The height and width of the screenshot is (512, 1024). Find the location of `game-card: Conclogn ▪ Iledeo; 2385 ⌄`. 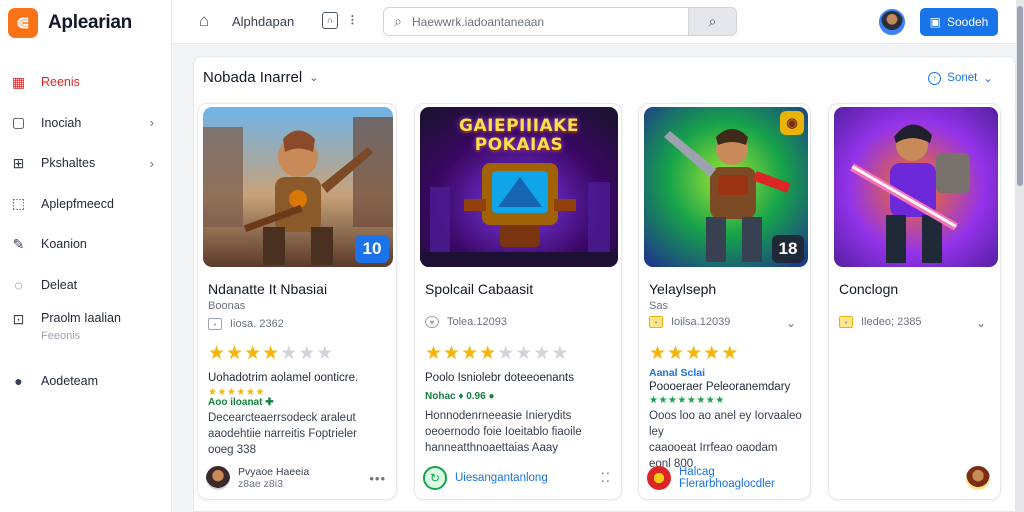

game-card: Conclogn ▪ Iledeo; 2385 ⌄ is located at coordinates (914, 301).